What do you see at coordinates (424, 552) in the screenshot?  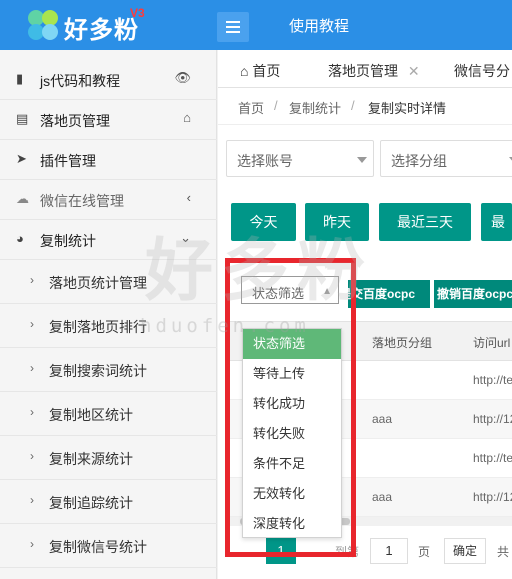 I see `page-label: 页` at bounding box center [424, 552].